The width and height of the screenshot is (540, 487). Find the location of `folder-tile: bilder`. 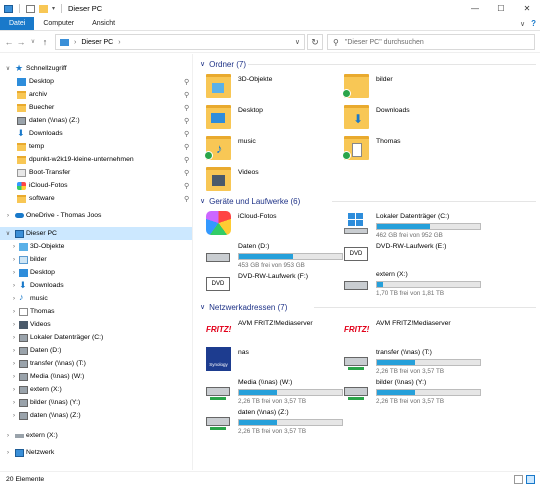

folder-tile: bilder is located at coordinates (413, 88).